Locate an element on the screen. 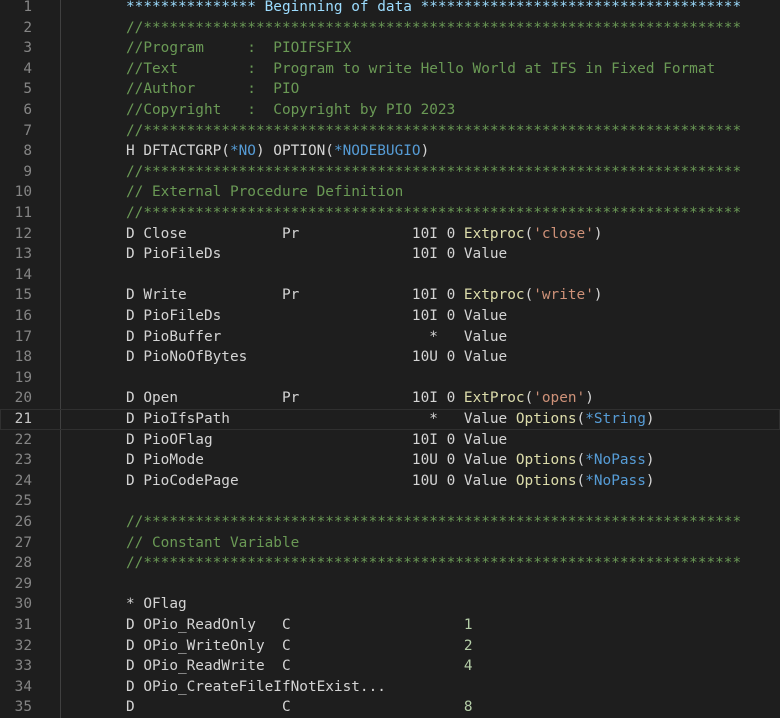 The height and width of the screenshot is (718, 780). code-token: 'close' is located at coordinates (563, 233).